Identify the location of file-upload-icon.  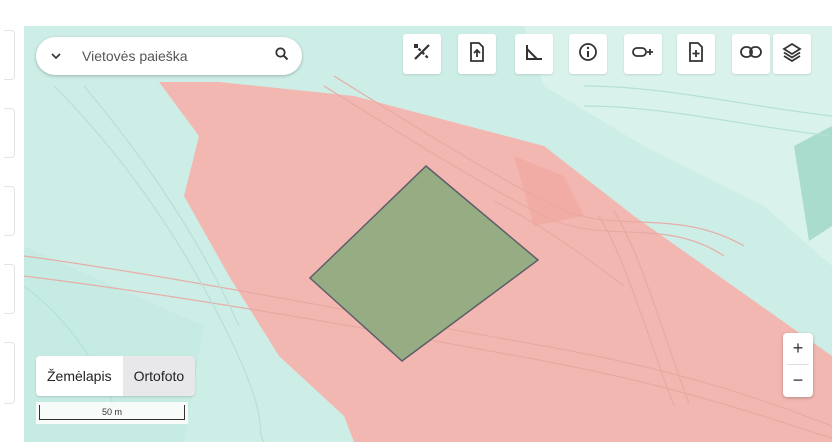
(477, 54).